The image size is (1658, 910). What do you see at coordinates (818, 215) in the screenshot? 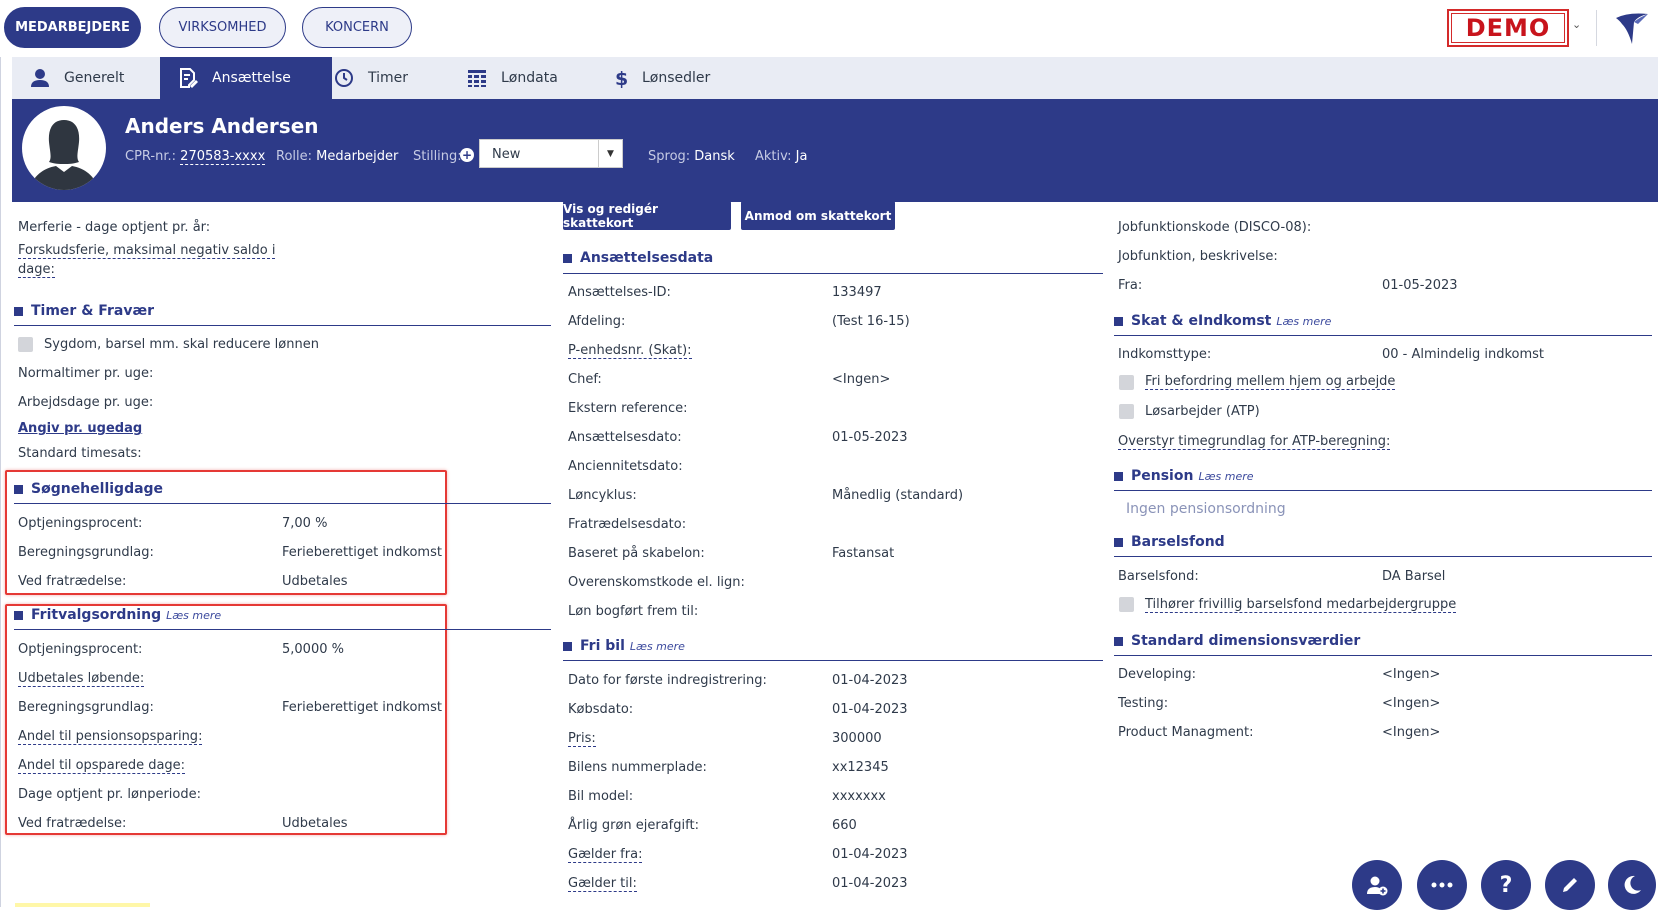
I see `anmod-skattekort-button: Anmod om skattekort` at bounding box center [818, 215].